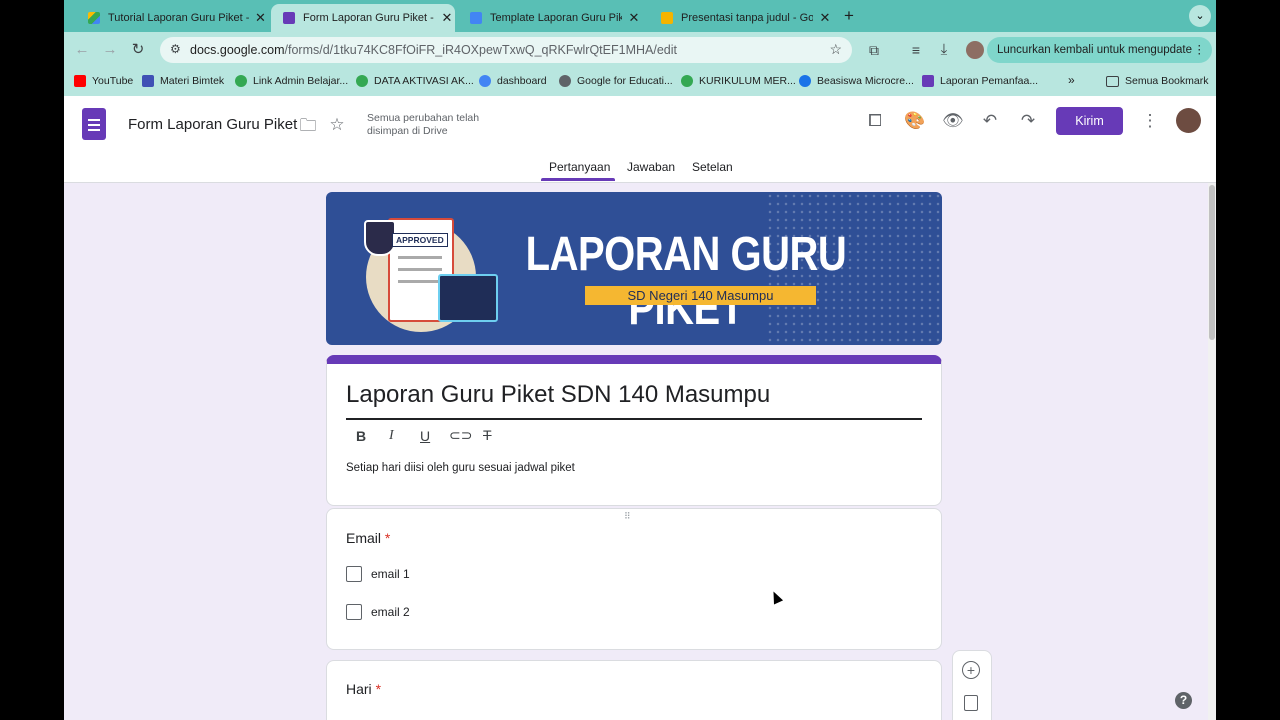 This screenshot has width=1280, height=720. Describe the element at coordinates (1089, 121) in the screenshot. I see `send-button: Kirim` at that location.